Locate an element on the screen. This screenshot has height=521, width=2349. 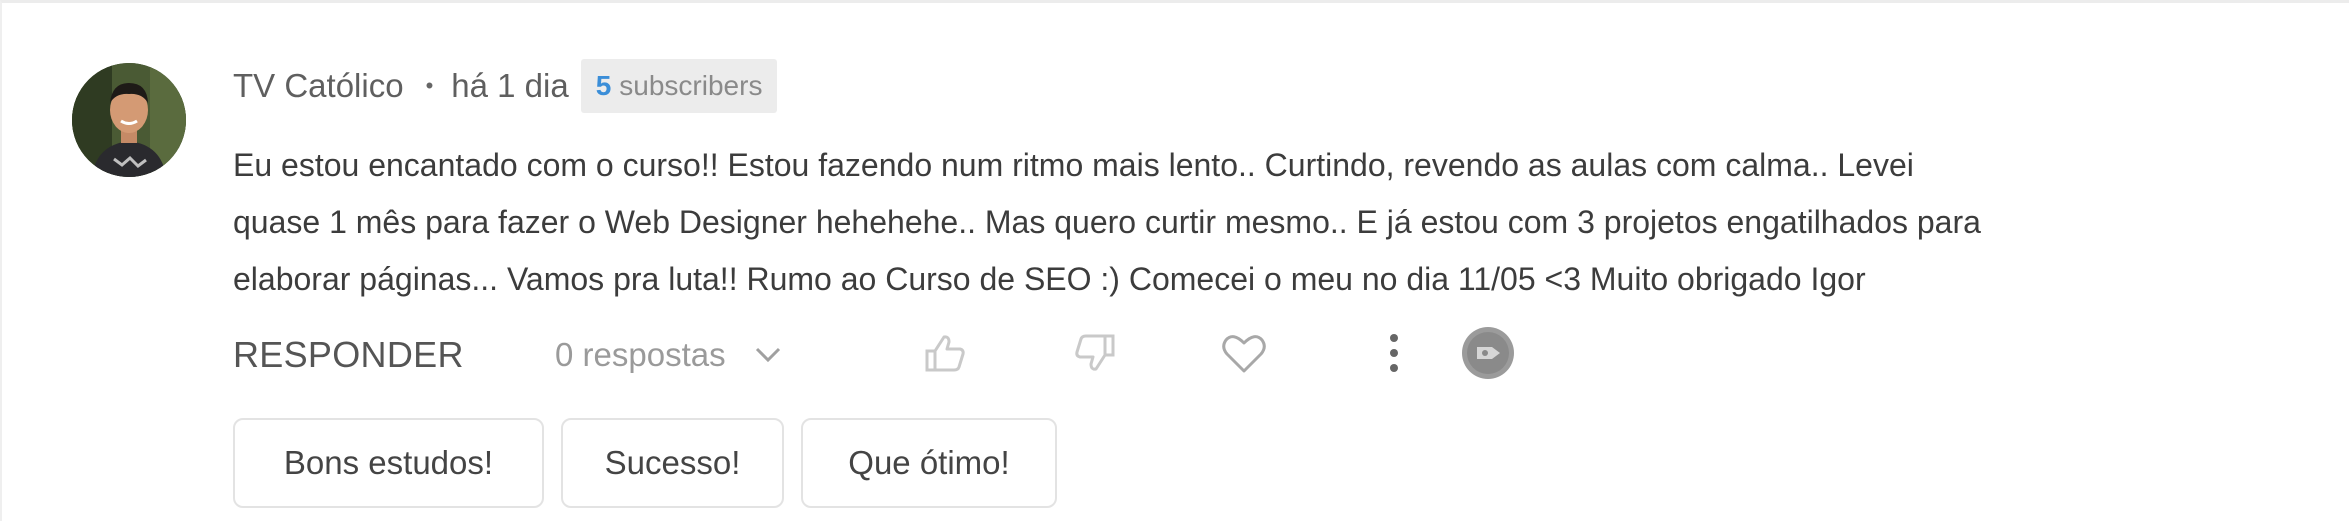
more-options-button is located at coordinates (1394, 355).